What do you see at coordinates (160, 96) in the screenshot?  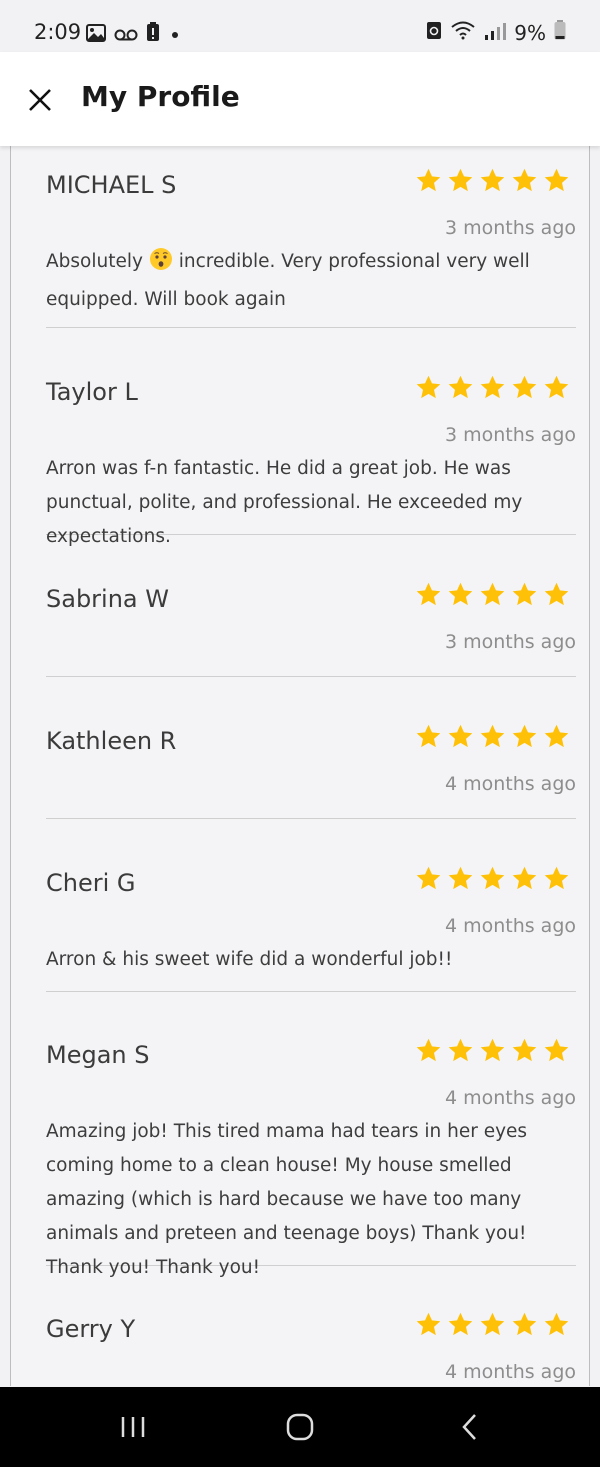 I see `page-title: My Profile` at bounding box center [160, 96].